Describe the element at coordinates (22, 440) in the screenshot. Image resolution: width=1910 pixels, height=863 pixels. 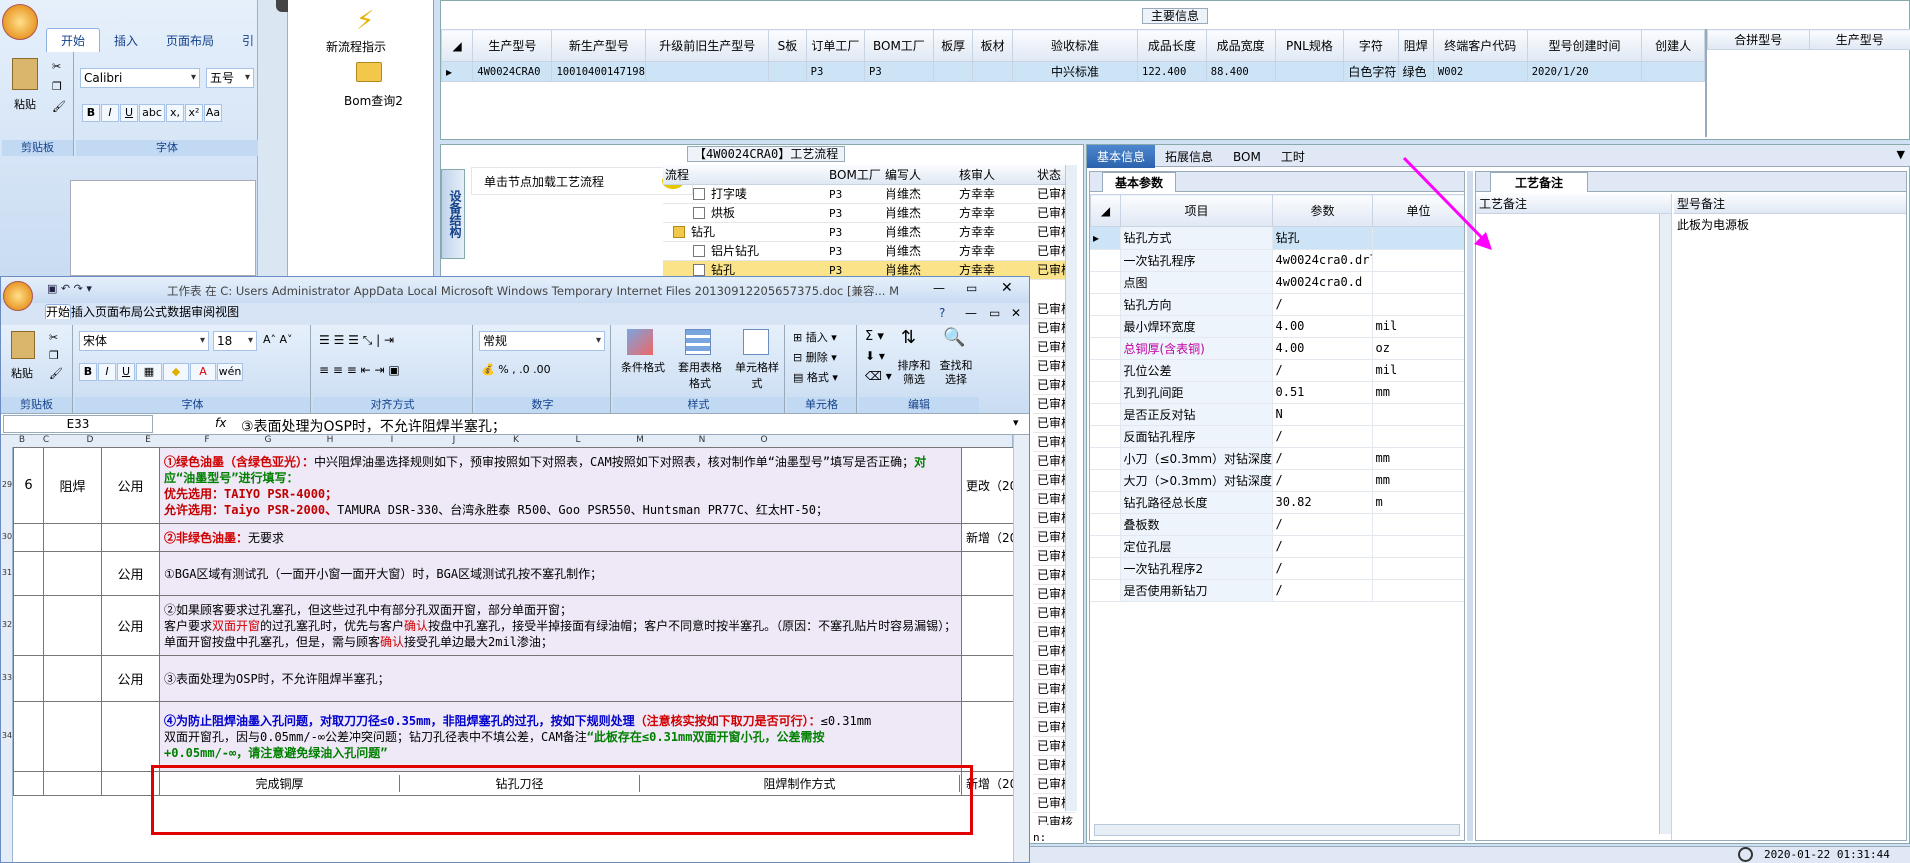
I see `column-letter: B` at that location.